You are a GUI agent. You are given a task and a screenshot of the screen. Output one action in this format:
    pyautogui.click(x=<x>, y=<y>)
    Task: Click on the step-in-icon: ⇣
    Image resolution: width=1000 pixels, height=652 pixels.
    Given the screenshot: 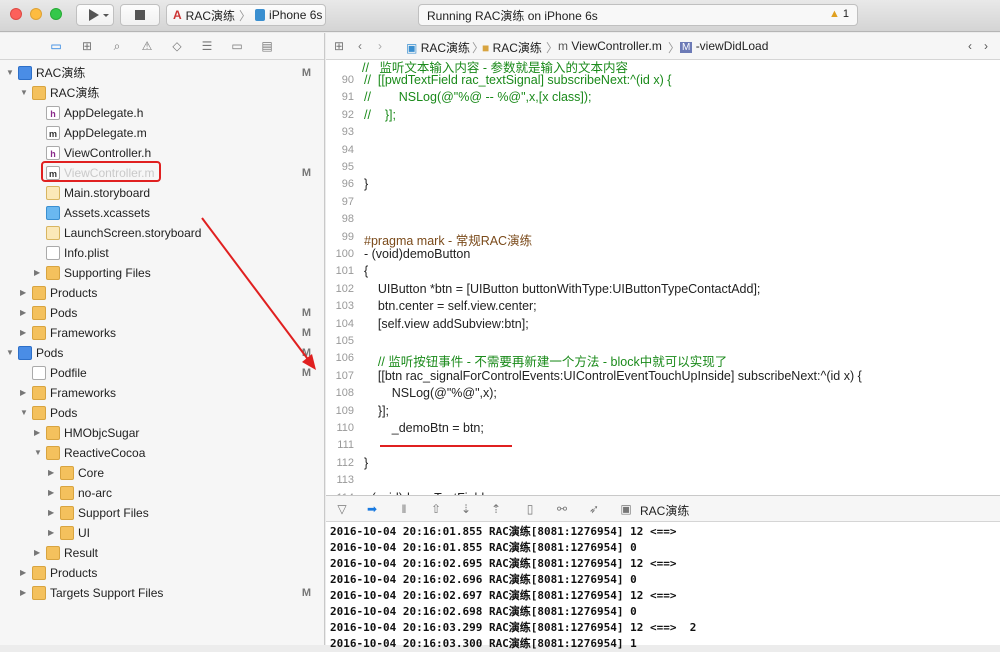 What is the action you would take?
    pyautogui.click(x=466, y=509)
    